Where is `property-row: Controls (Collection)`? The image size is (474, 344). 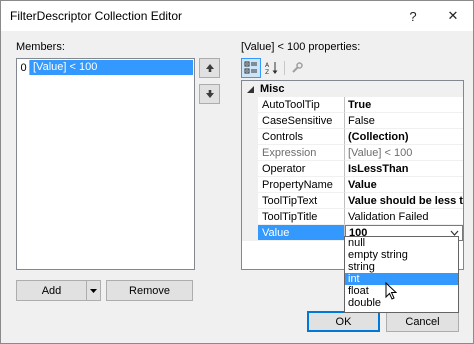 property-row: Controls (Collection) is located at coordinates (352, 137).